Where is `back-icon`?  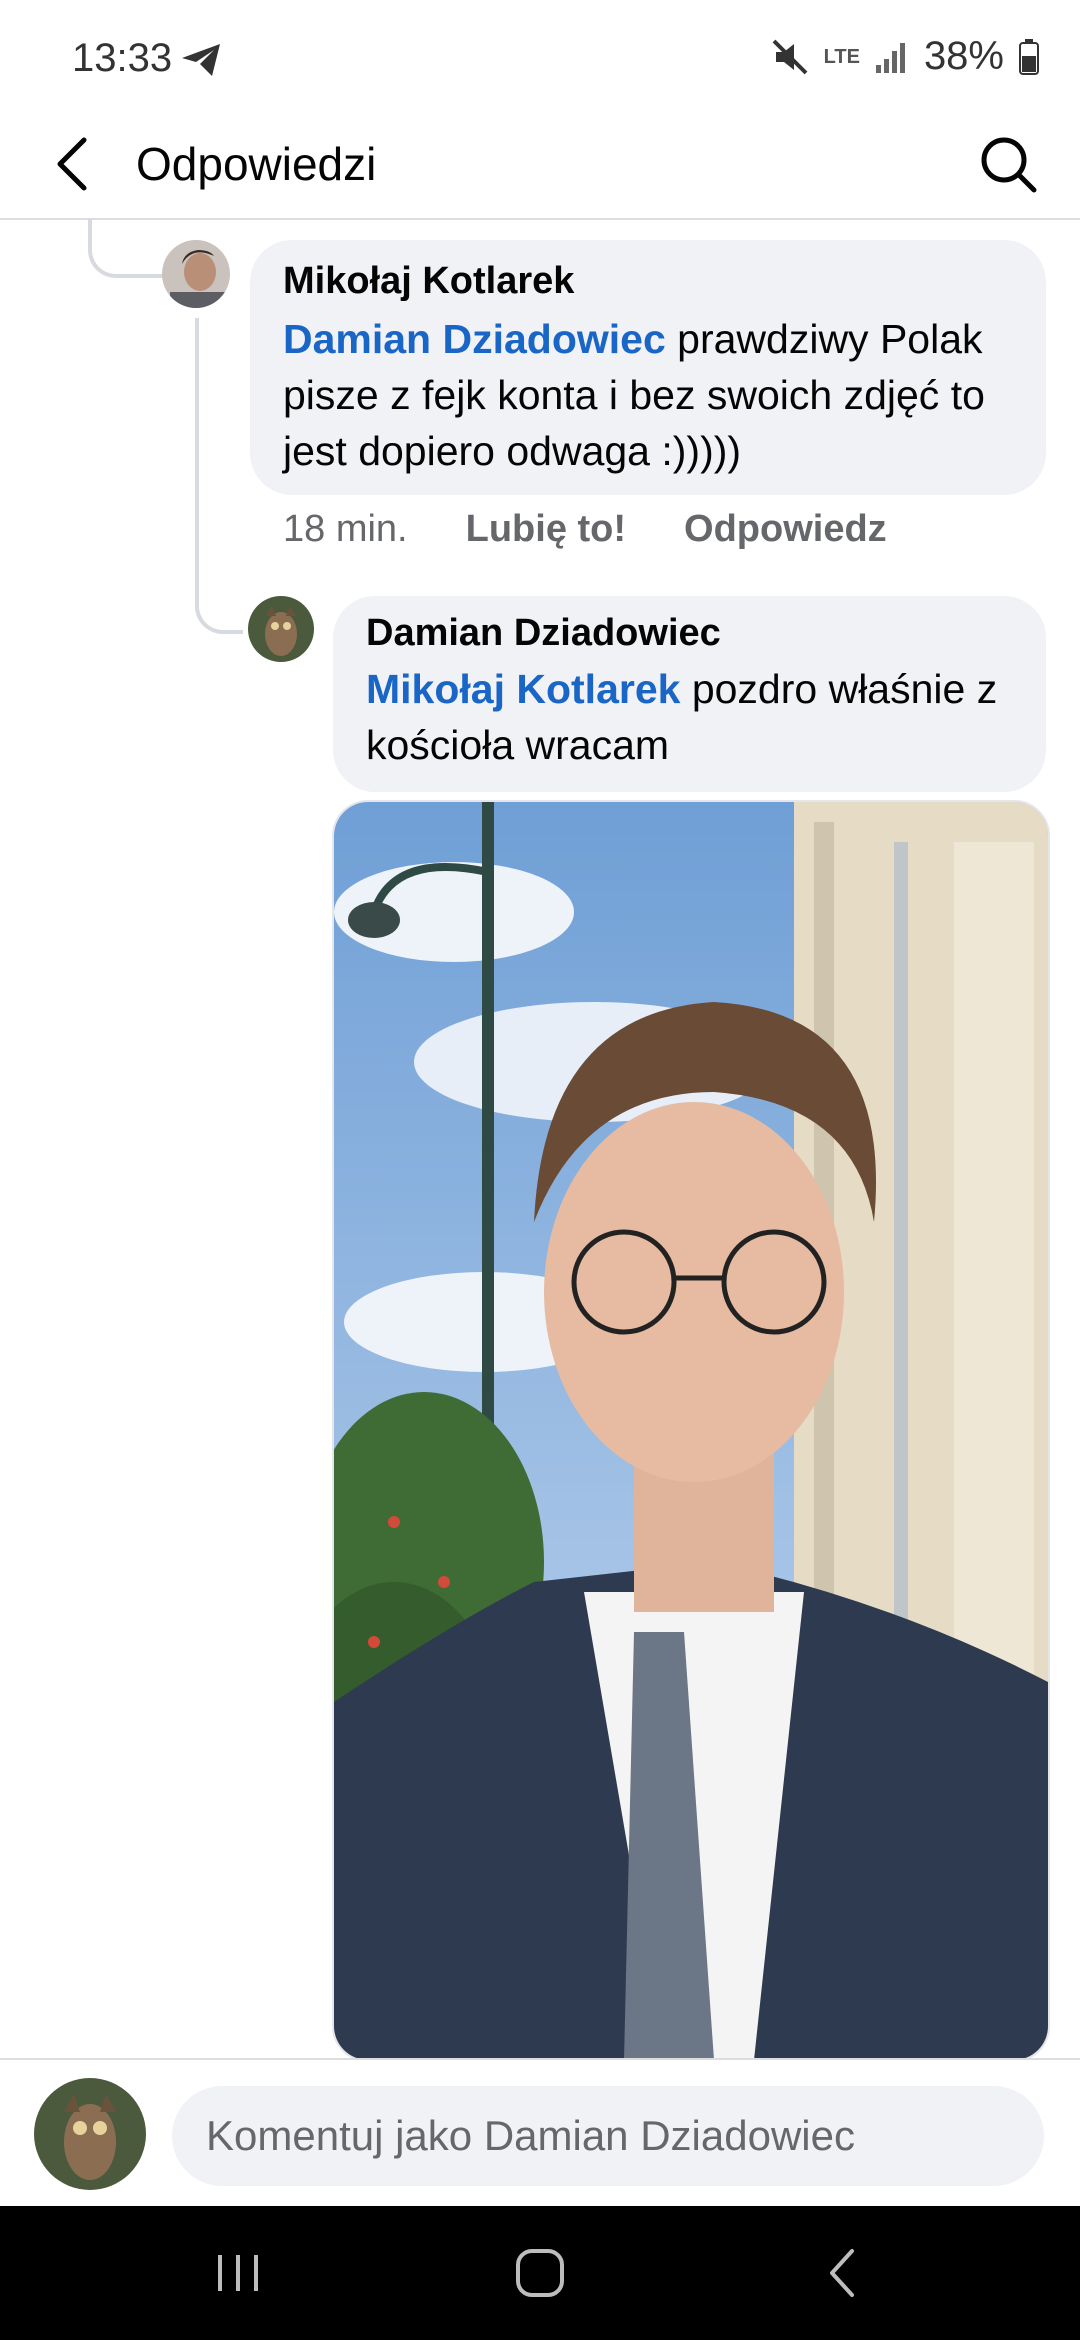
back-icon is located at coordinates (842, 2273).